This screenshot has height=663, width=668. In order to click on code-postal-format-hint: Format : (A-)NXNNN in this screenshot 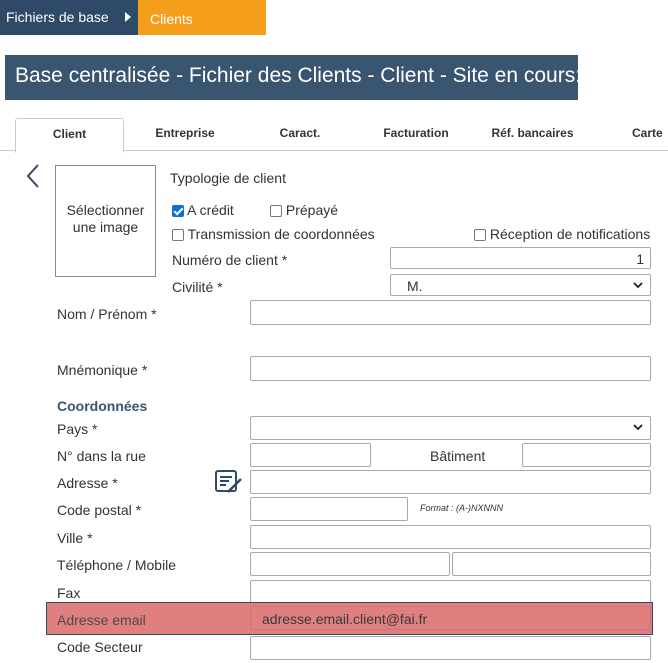, I will do `click(461, 508)`.